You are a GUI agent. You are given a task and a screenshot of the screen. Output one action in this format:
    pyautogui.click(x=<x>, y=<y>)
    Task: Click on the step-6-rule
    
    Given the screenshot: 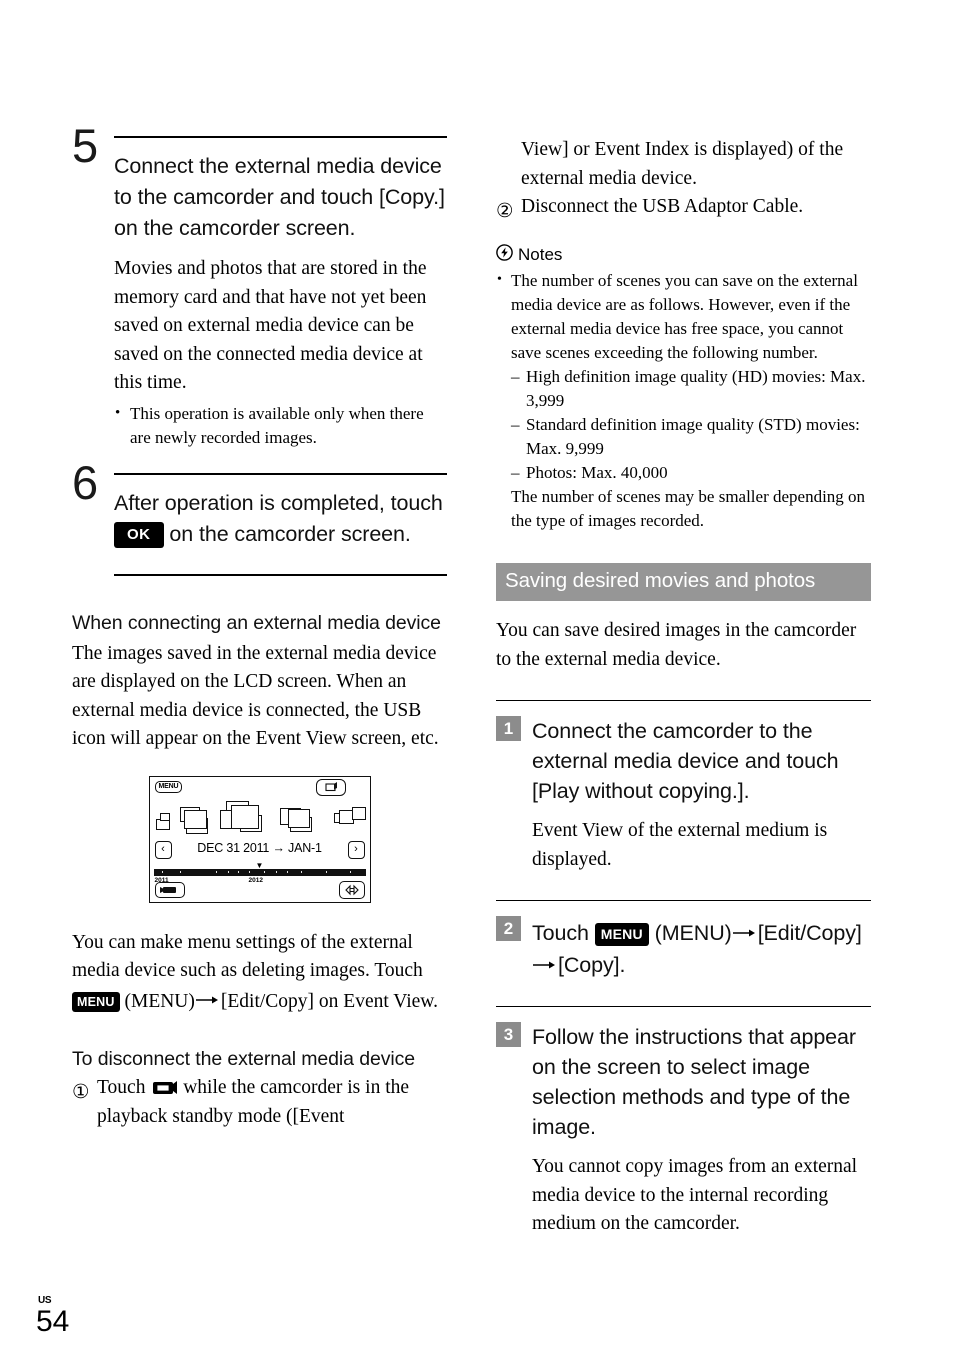 What is the action you would take?
    pyautogui.click(x=280, y=473)
    